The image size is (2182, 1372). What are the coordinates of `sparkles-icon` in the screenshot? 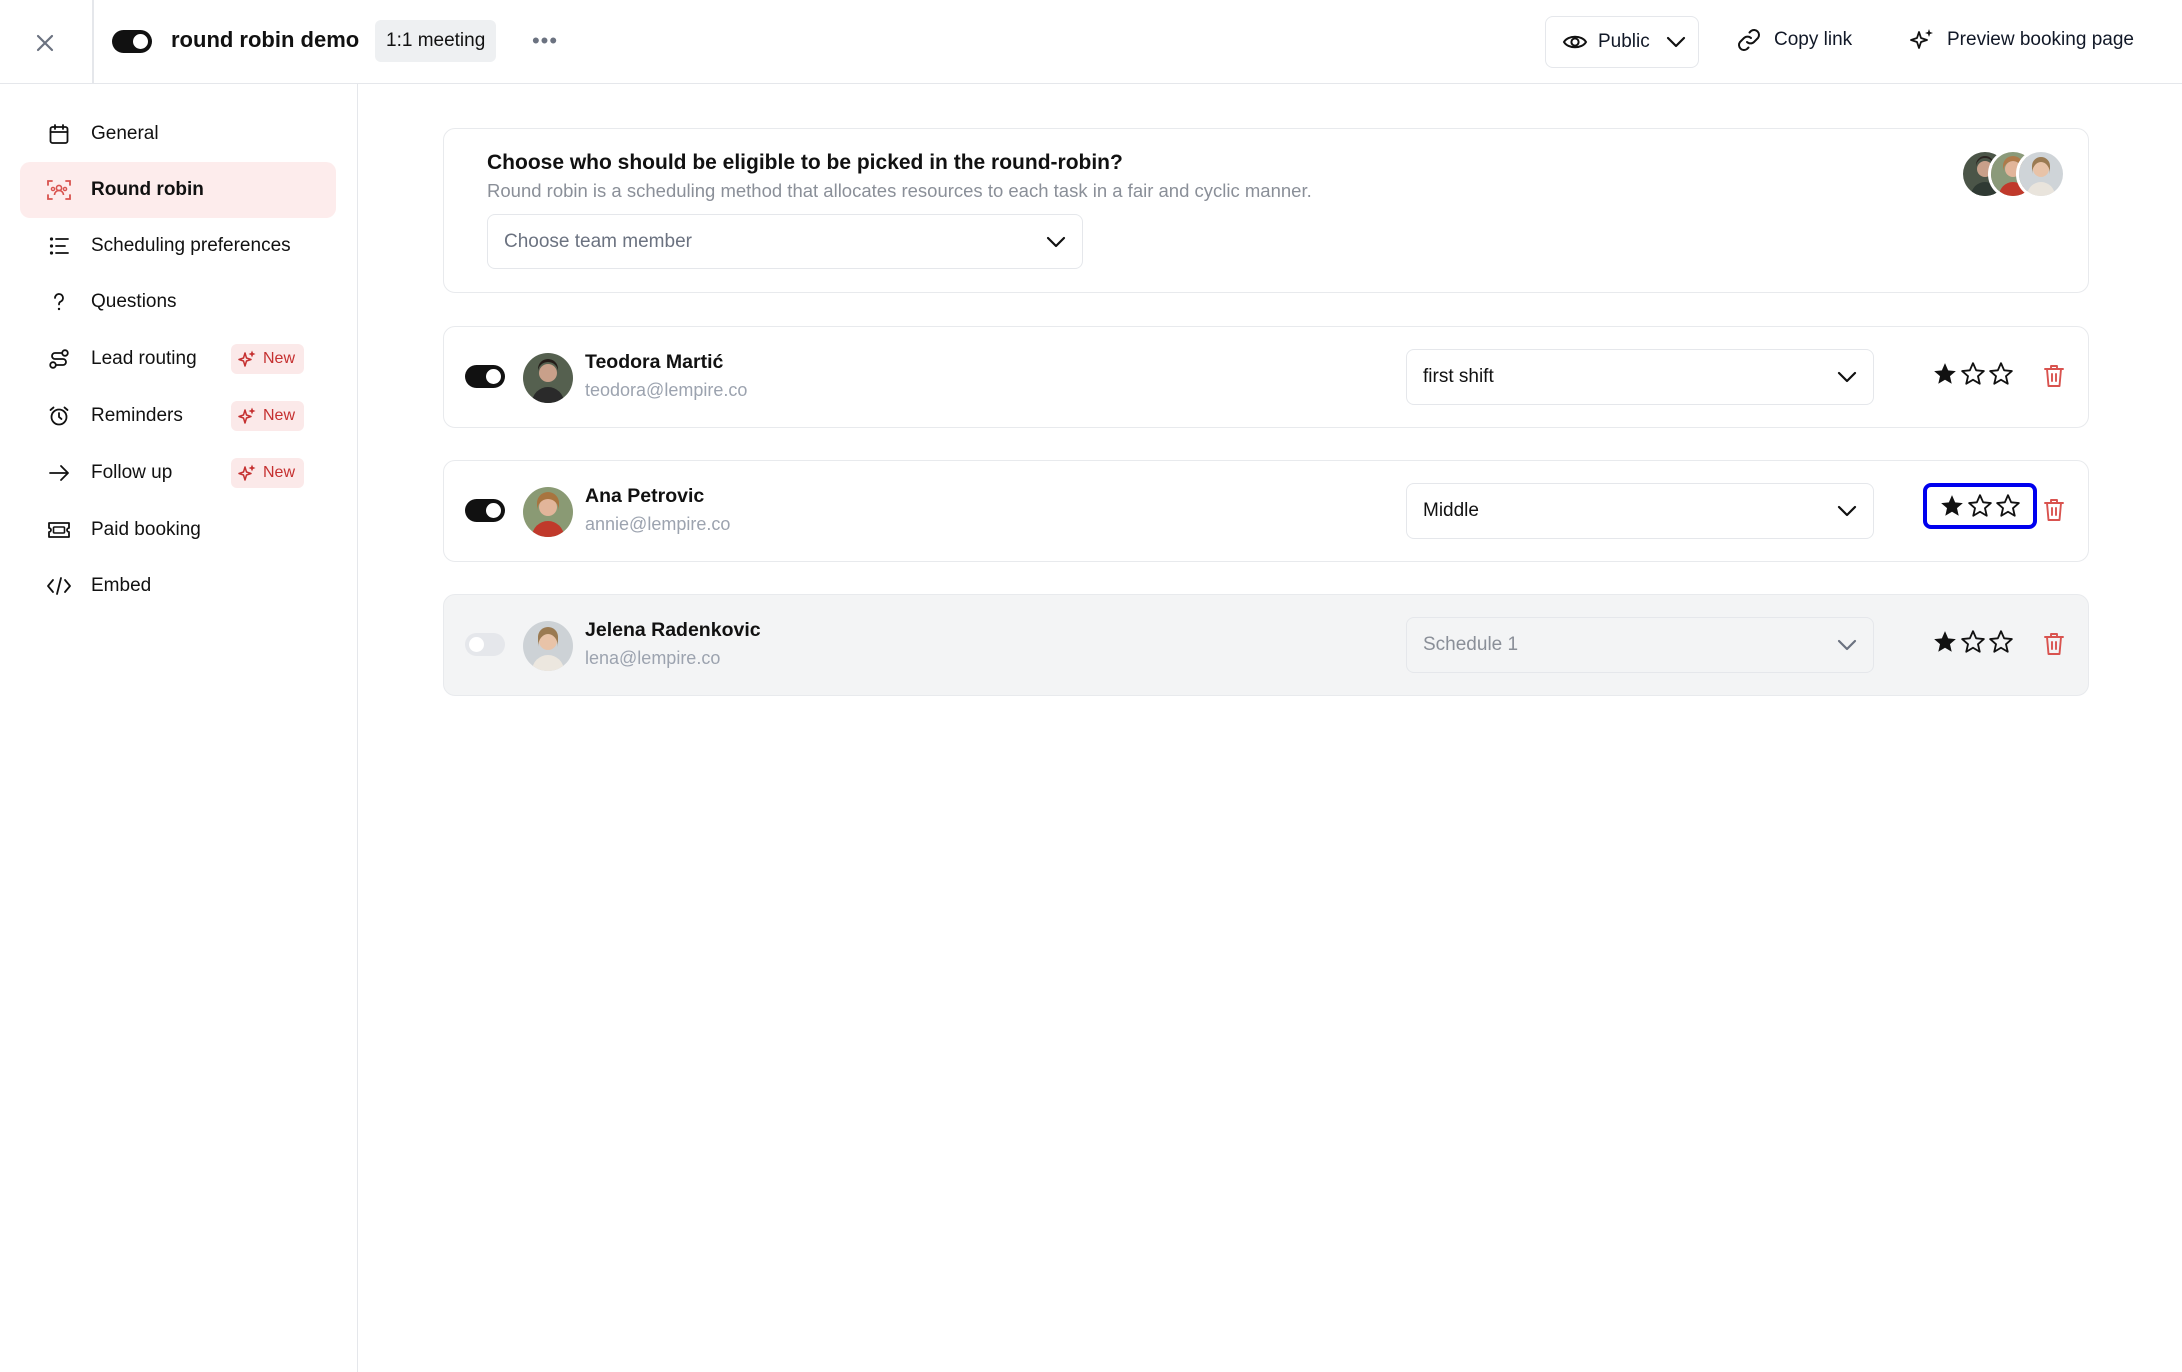 It's located at (1921, 39).